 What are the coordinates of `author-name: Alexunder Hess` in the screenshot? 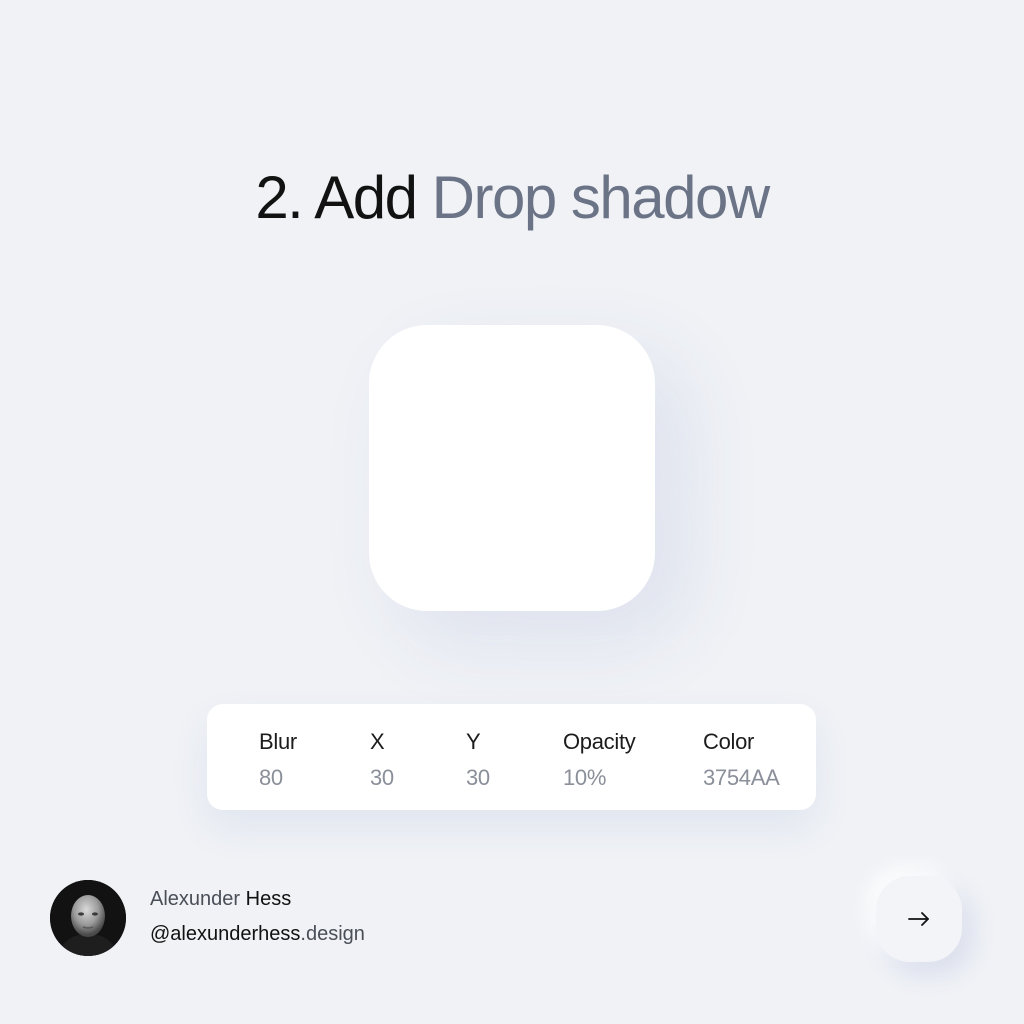 It's located at (220, 899).